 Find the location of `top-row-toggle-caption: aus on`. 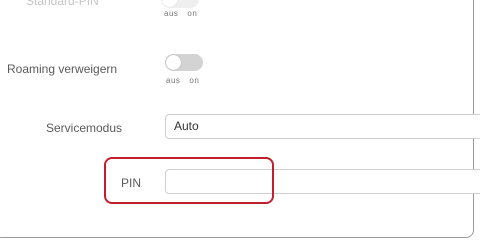

top-row-toggle-caption: aus on is located at coordinates (185, 13).